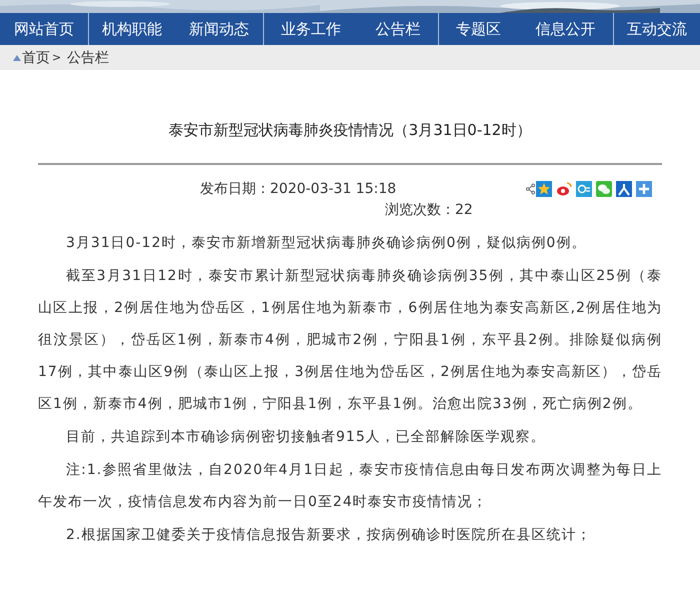 This screenshot has width=700, height=600. What do you see at coordinates (530, 189) in the screenshot?
I see `share-icon` at bounding box center [530, 189].